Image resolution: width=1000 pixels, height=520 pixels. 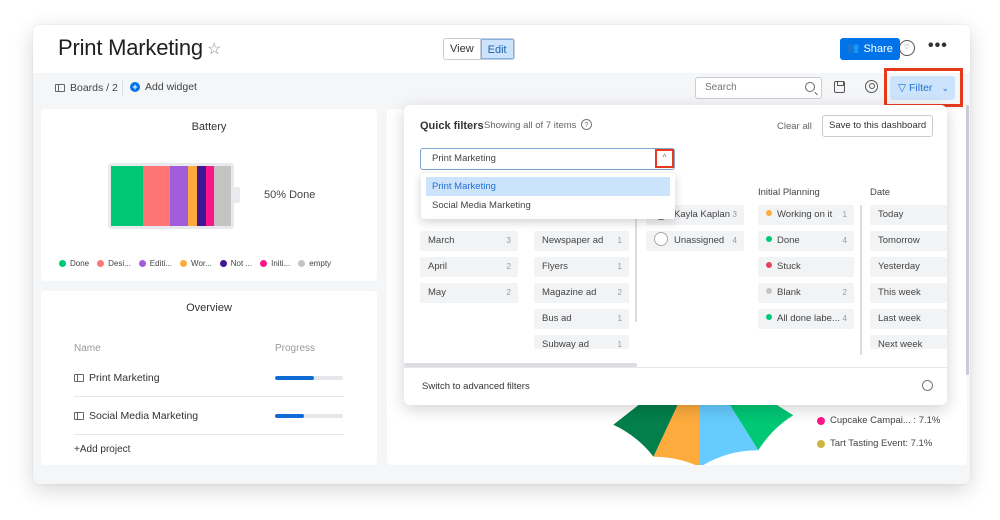 What do you see at coordinates (702, 214) in the screenshot?
I see `filter-chip-label: Kayla Kaplan` at bounding box center [702, 214].